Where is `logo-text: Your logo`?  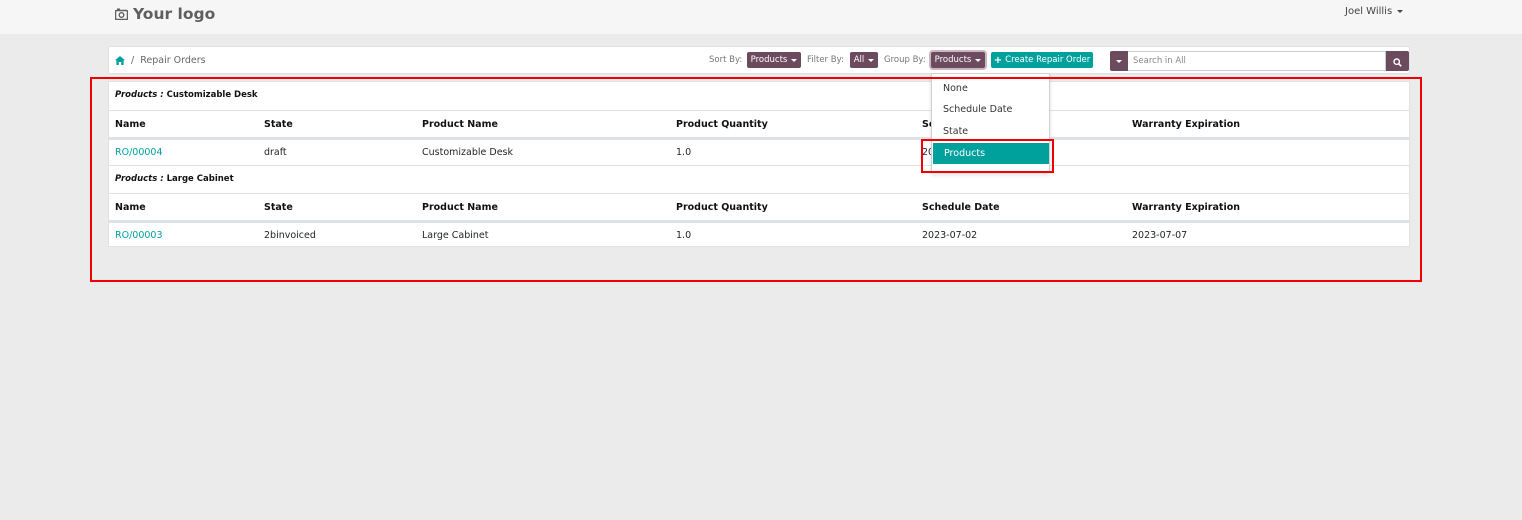
logo-text: Your logo is located at coordinates (174, 14).